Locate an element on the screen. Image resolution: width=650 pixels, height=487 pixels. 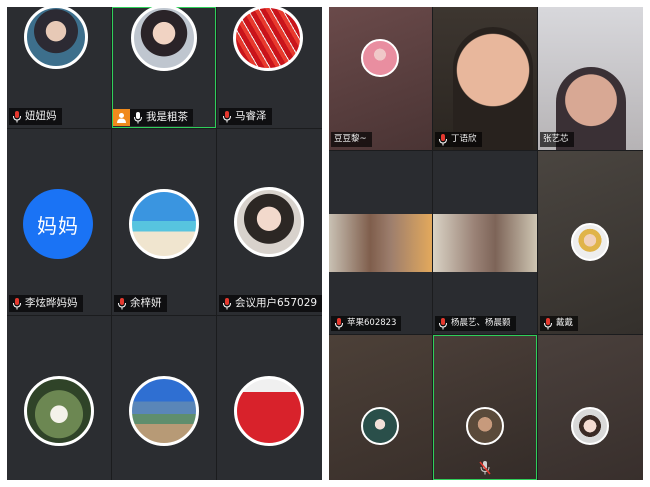
participant-name: 会议用户657029 is located at coordinates (276, 303).